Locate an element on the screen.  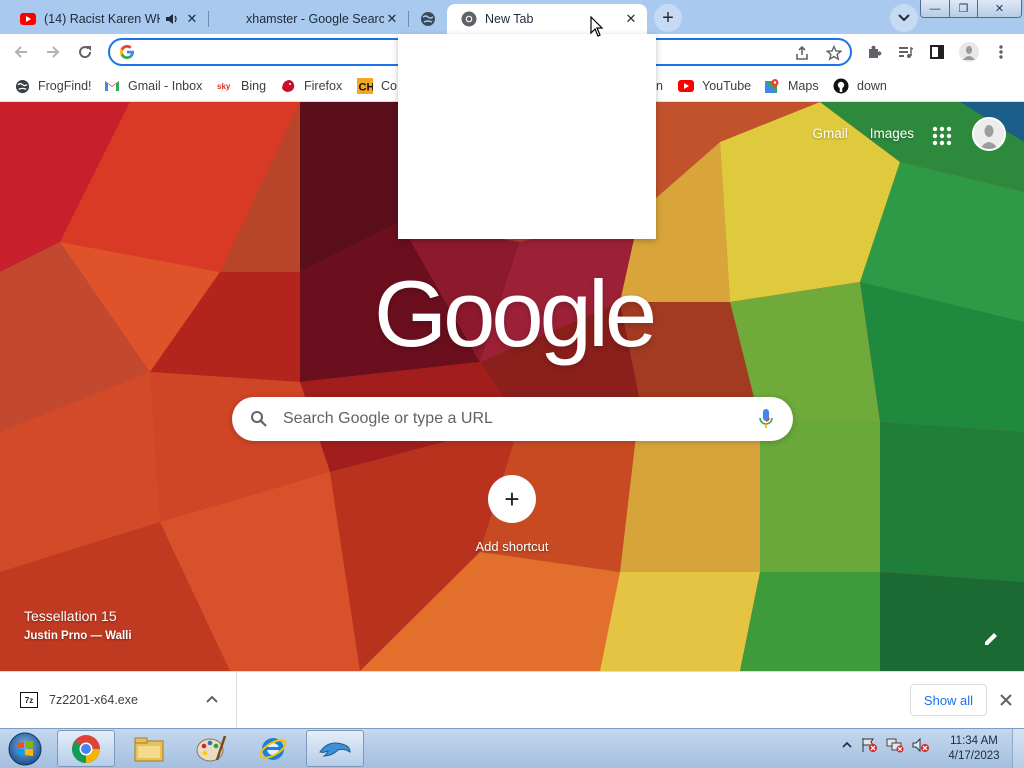
dolphin-icon is located at coordinates (335, 749).